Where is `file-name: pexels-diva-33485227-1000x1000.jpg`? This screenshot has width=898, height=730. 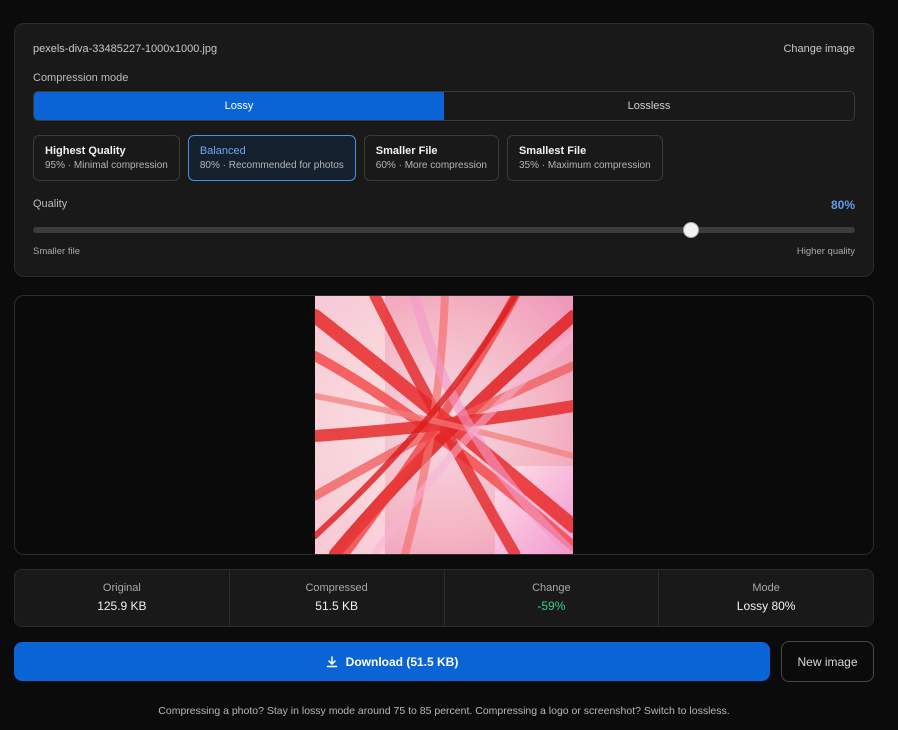 file-name: pexels-diva-33485227-1000x1000.jpg is located at coordinates (125, 49).